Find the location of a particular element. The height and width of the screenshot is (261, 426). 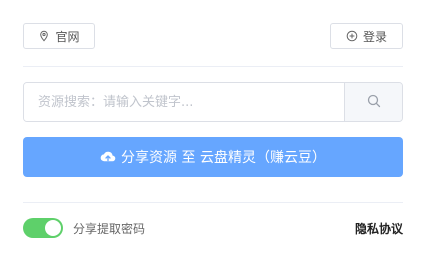

search-box is located at coordinates (213, 102).